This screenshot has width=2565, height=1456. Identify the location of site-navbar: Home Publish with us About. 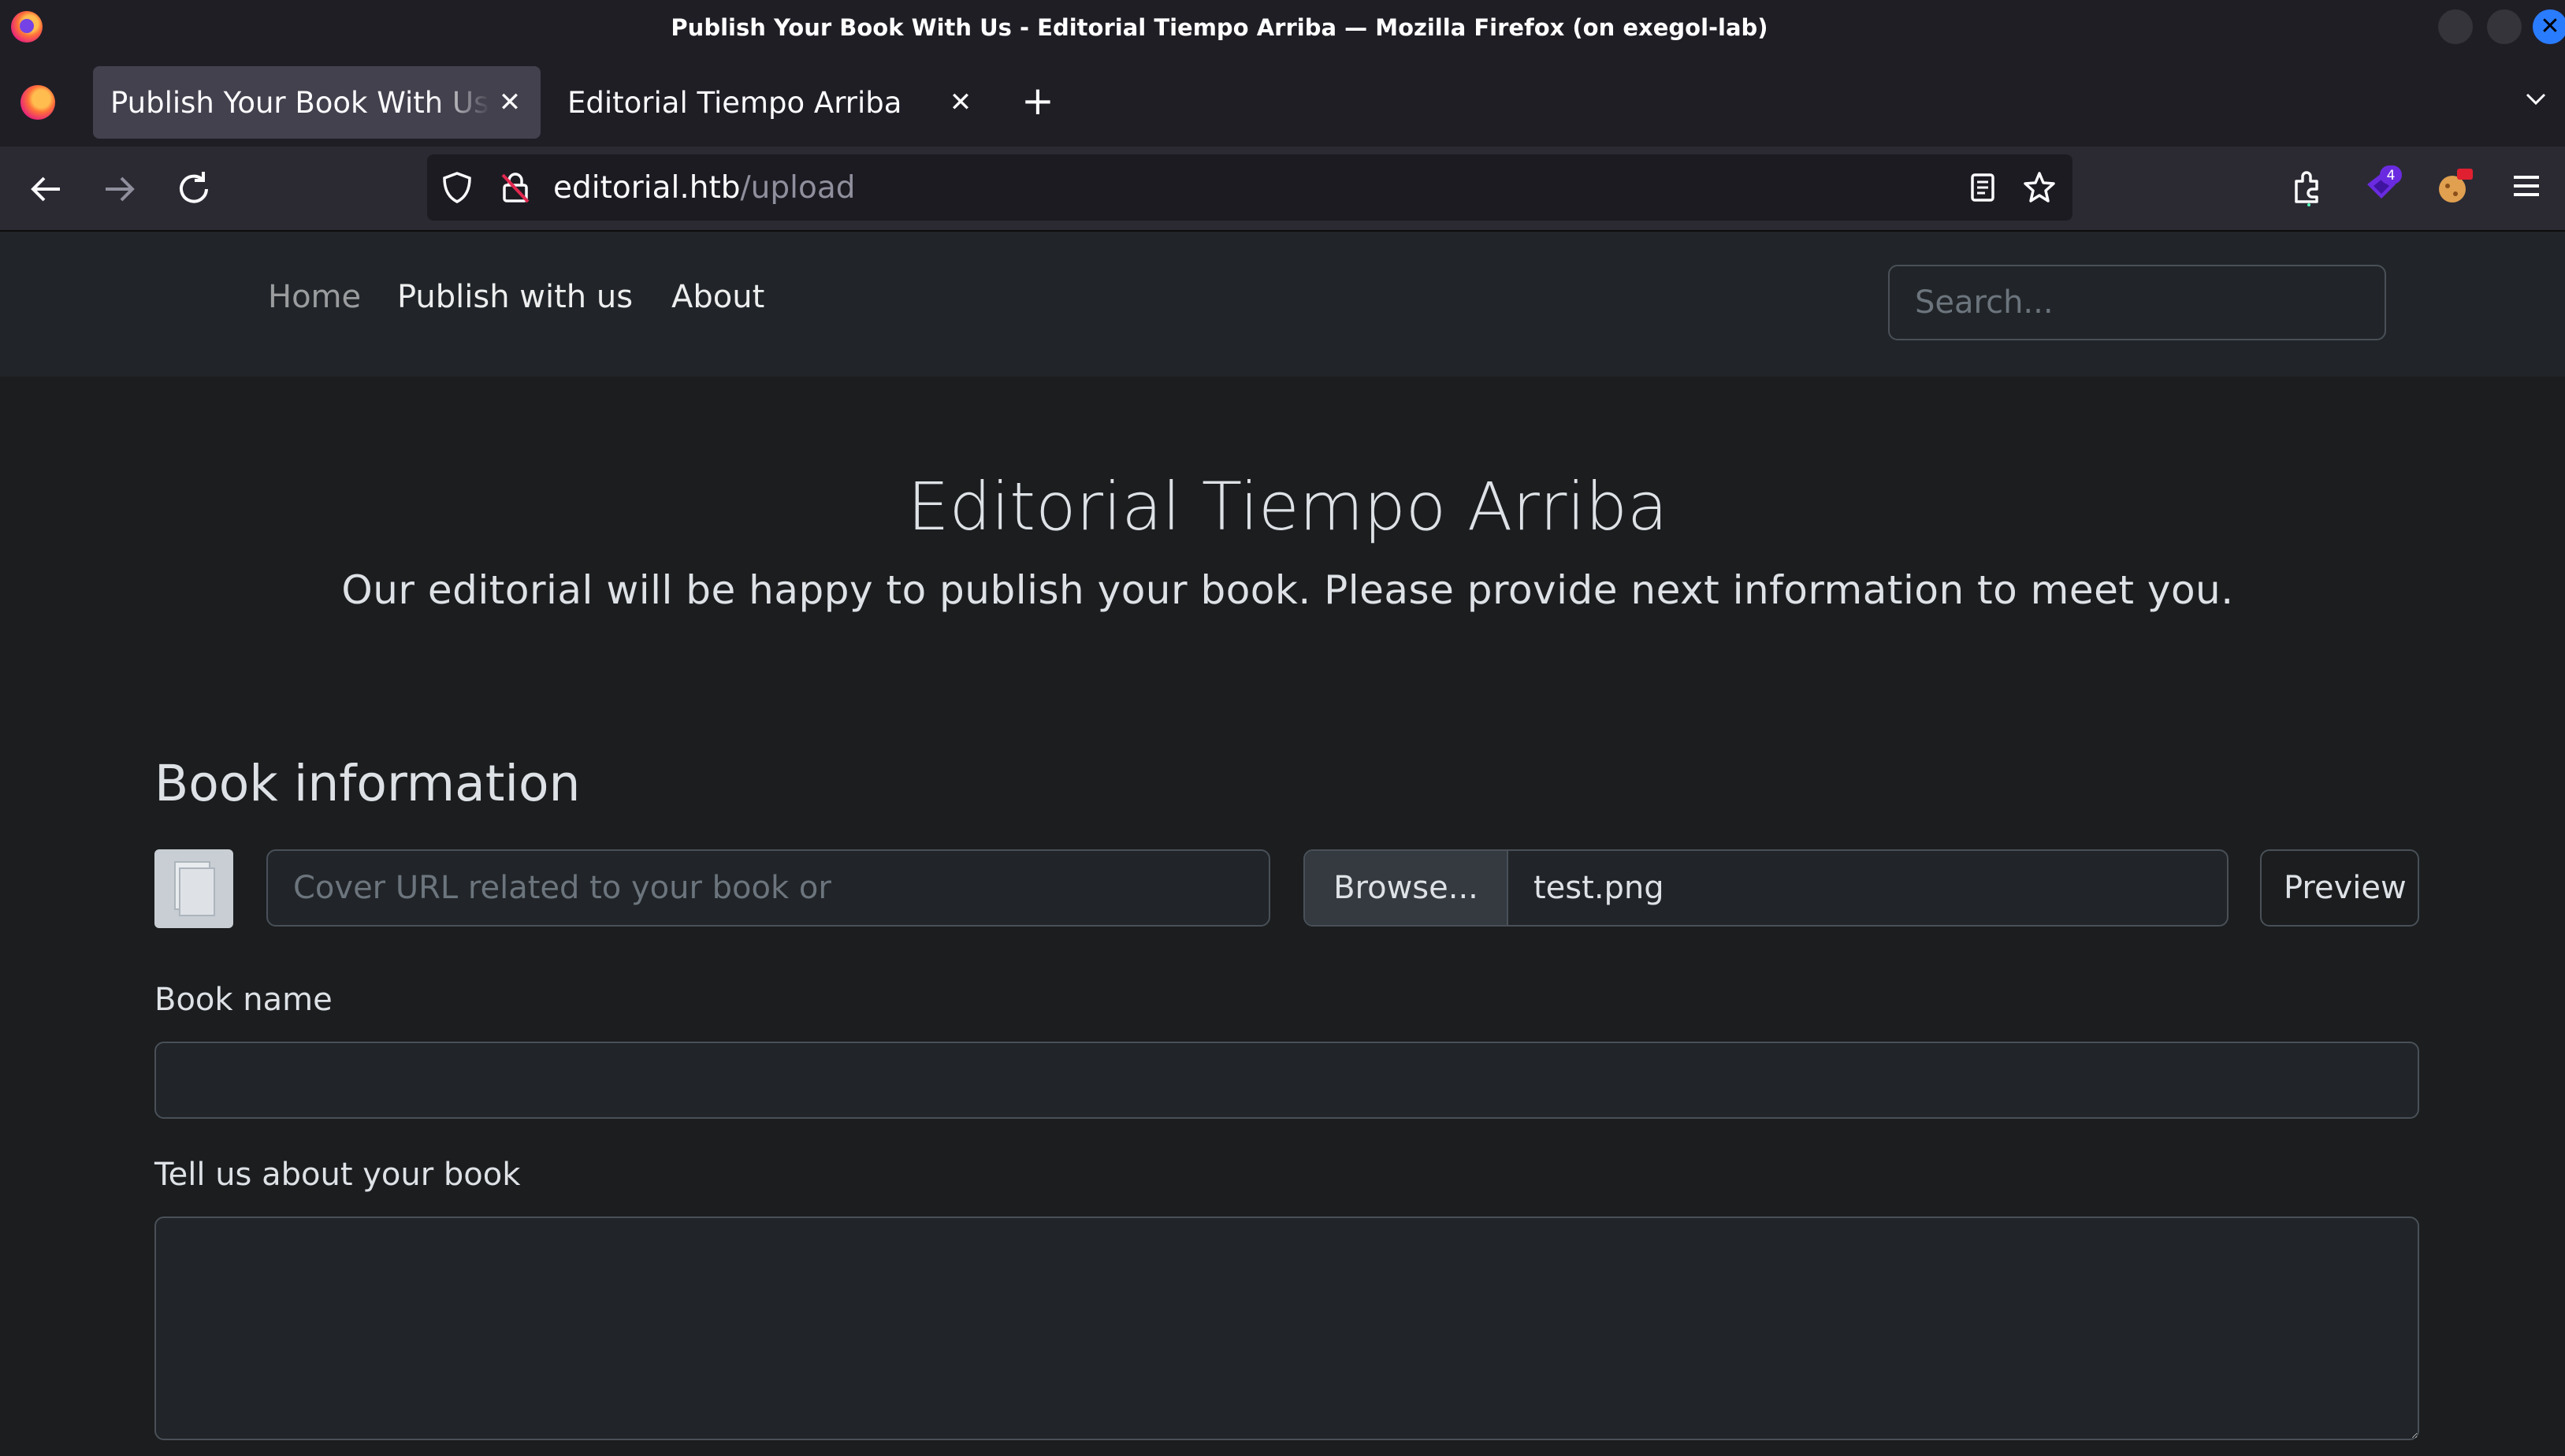
(1283, 304).